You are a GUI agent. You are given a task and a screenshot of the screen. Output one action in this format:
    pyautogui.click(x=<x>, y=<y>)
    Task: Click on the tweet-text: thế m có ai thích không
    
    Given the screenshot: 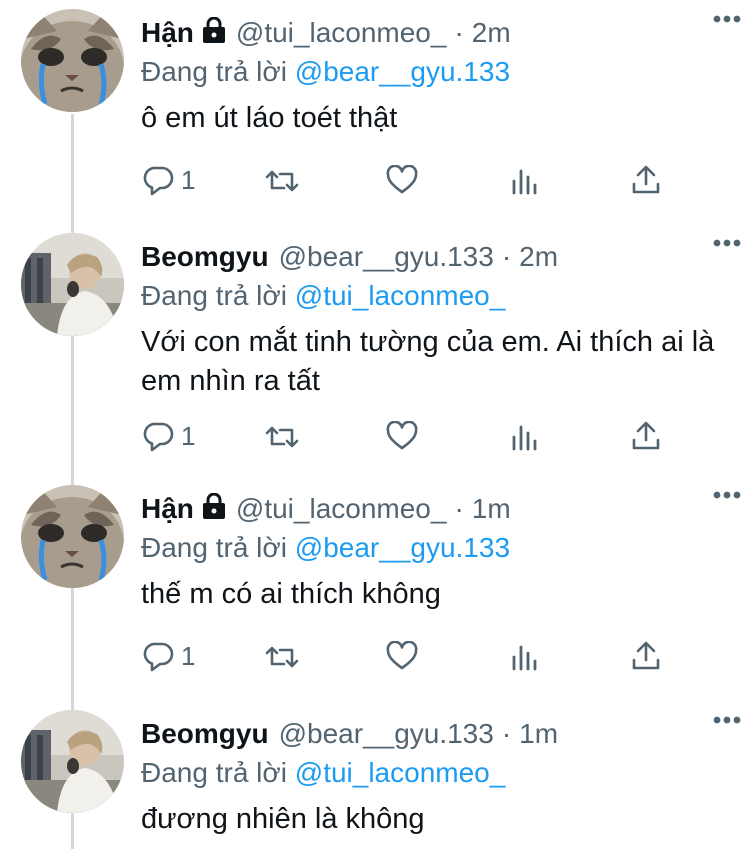 What is the action you would take?
    pyautogui.click(x=291, y=594)
    